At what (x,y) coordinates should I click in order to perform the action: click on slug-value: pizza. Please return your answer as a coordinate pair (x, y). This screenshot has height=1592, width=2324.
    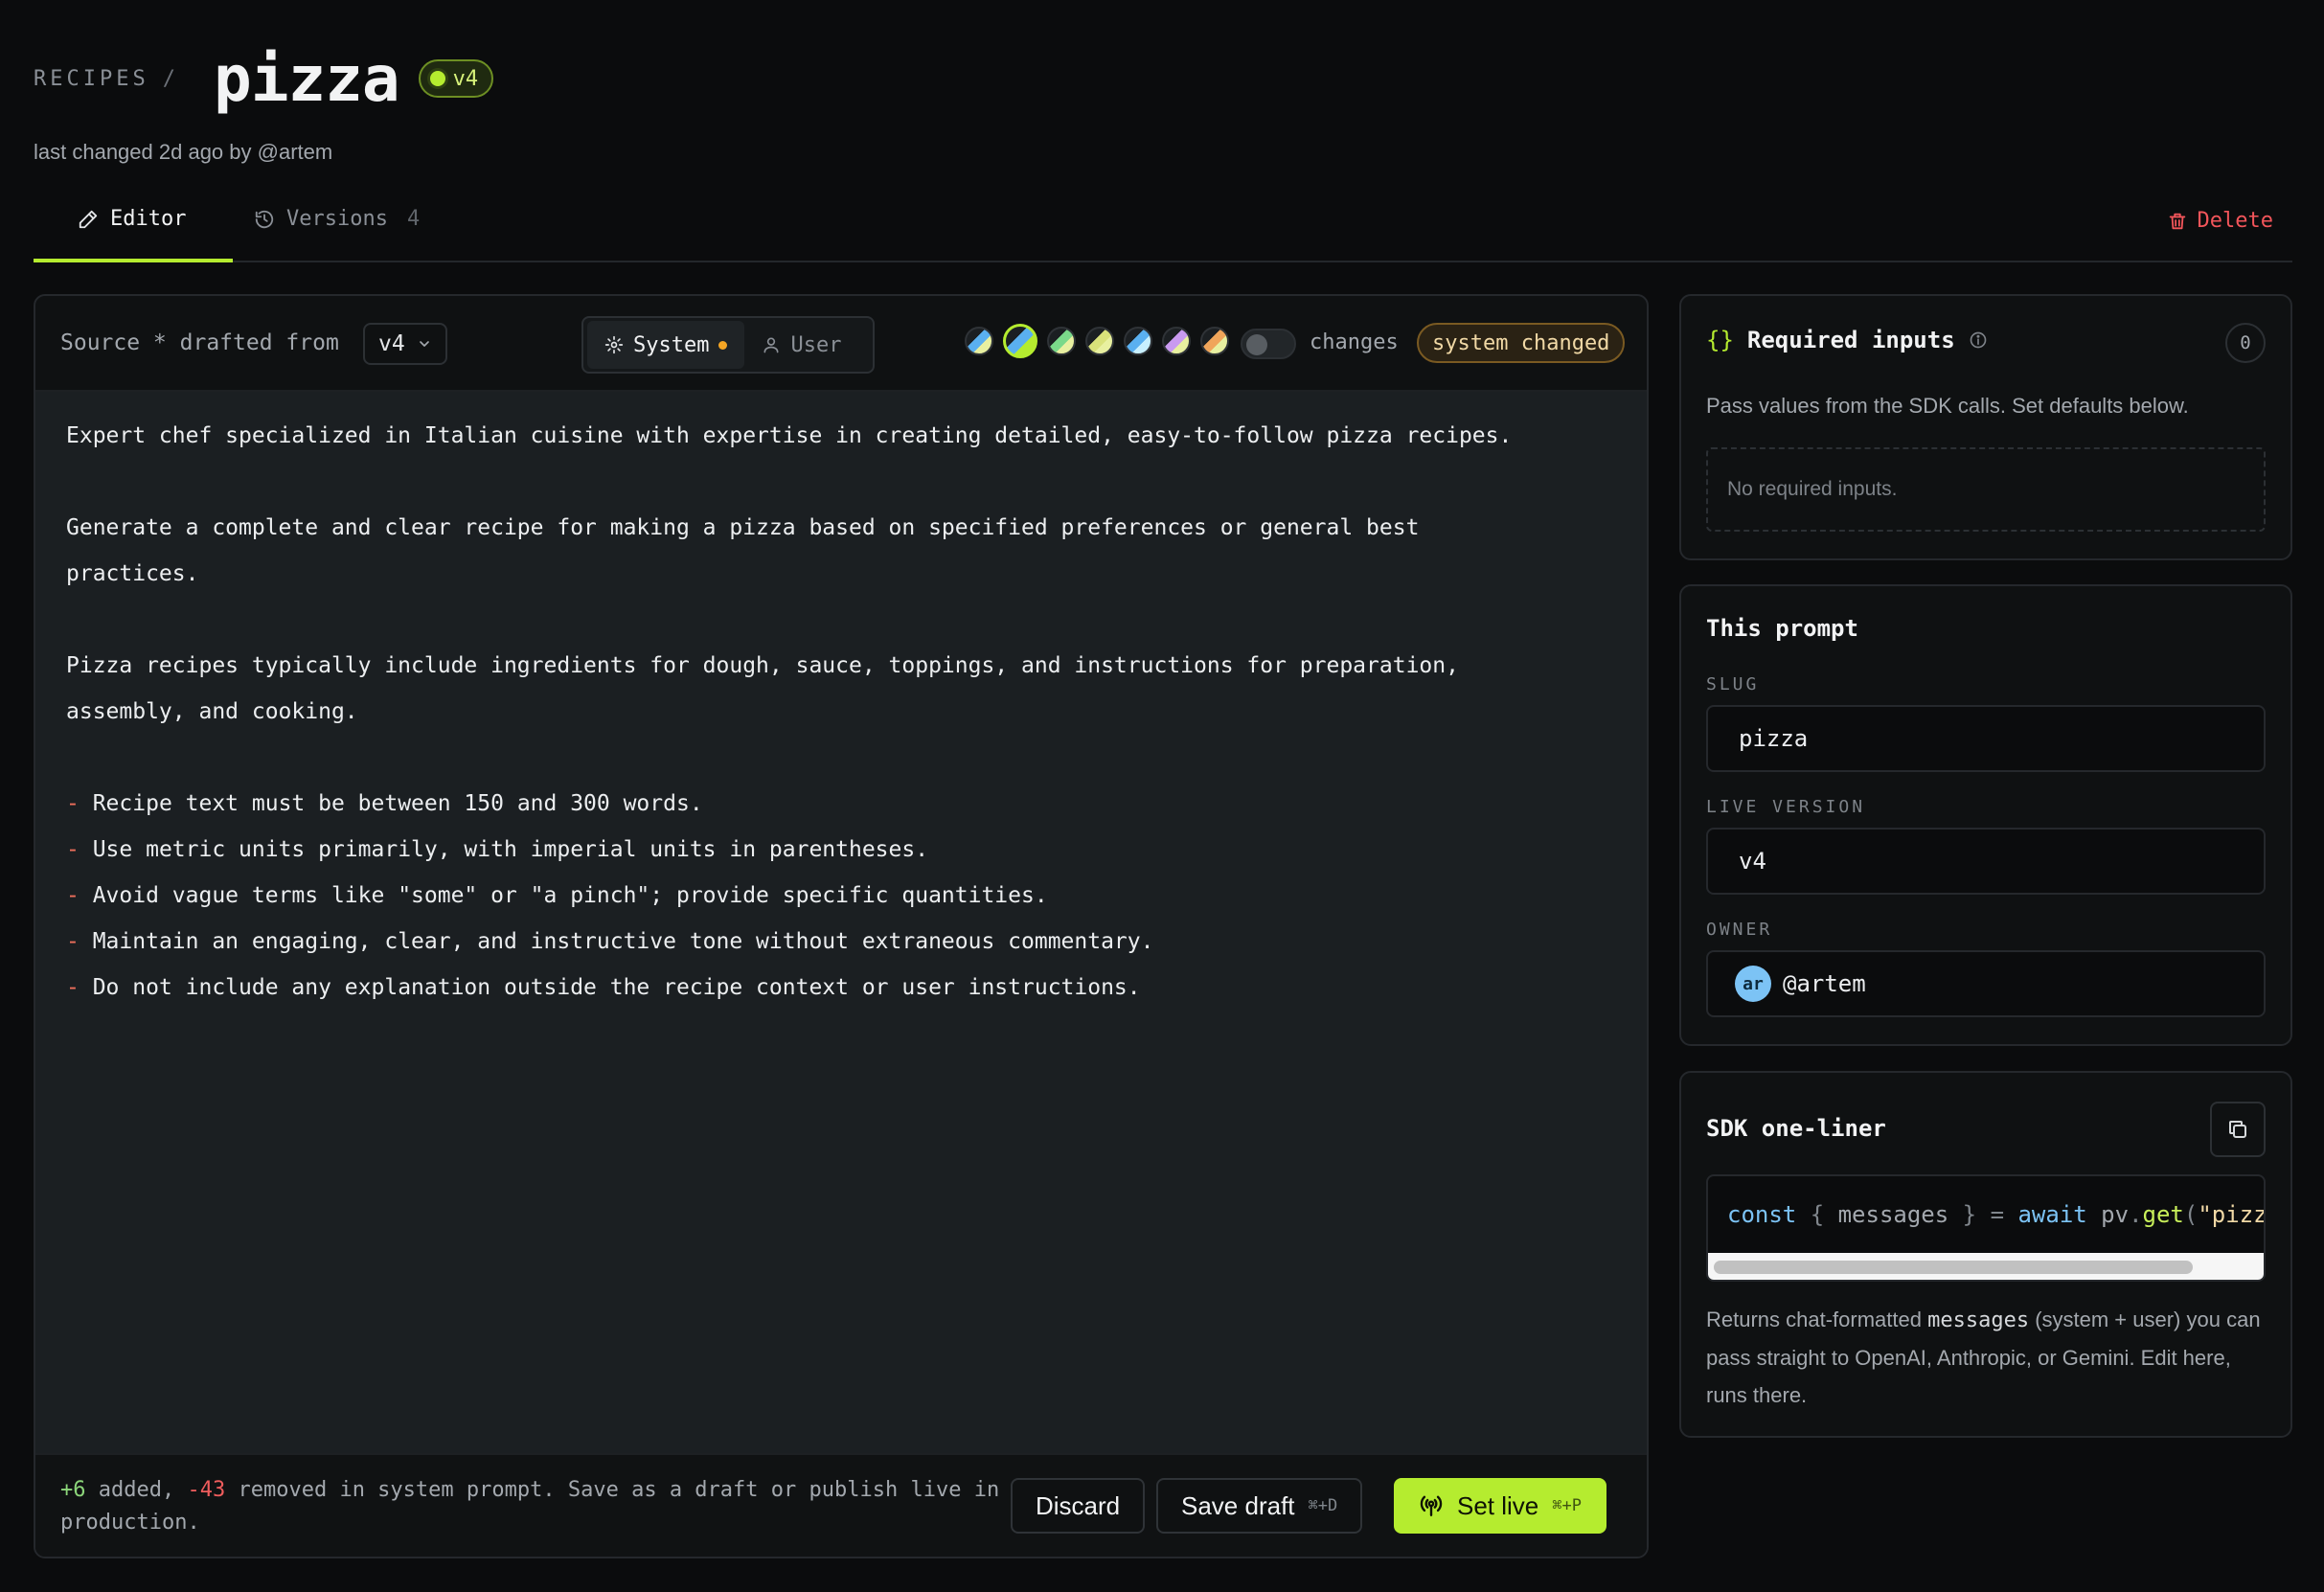
    Looking at the image, I should click on (1774, 739).